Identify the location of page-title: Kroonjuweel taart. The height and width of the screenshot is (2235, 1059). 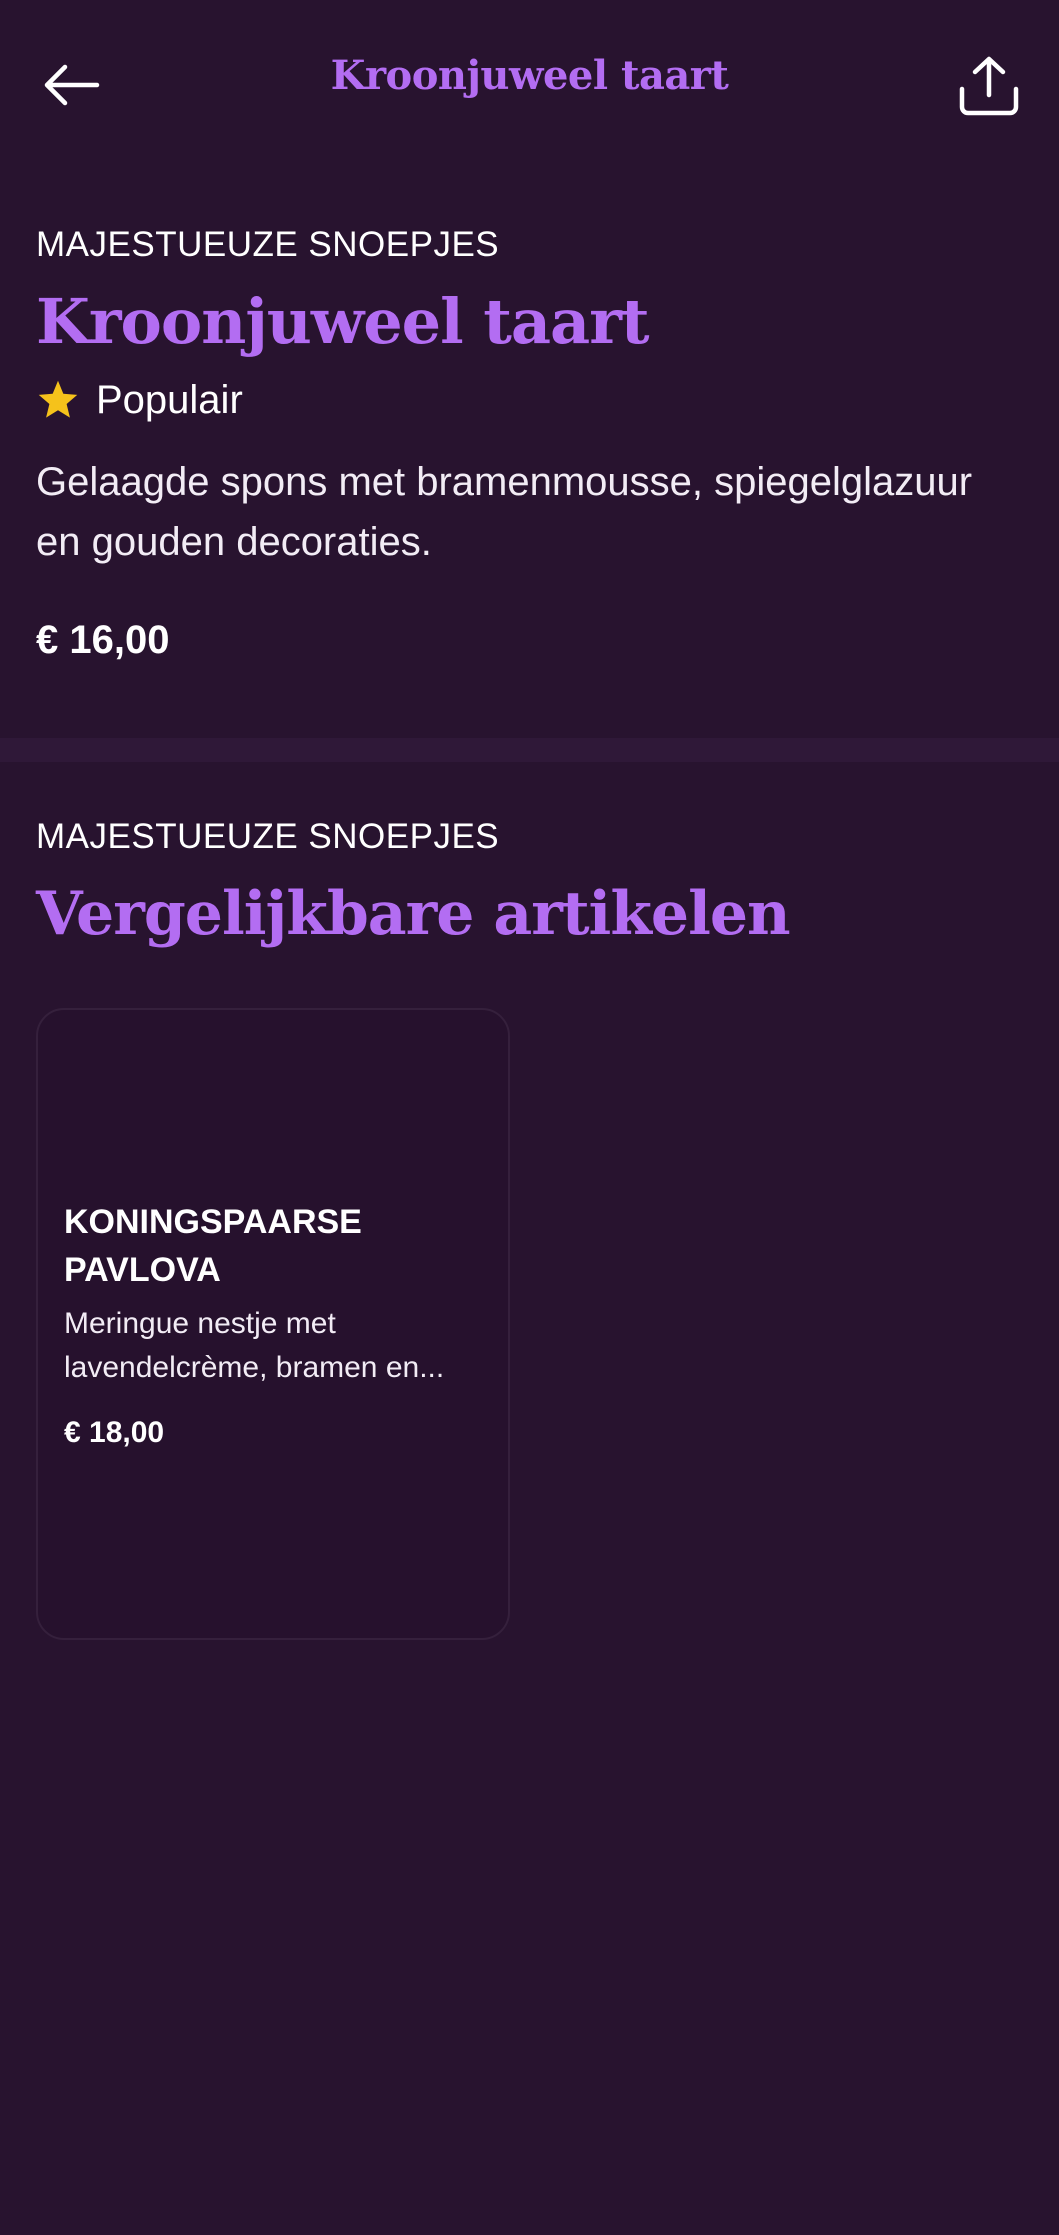
(529, 75).